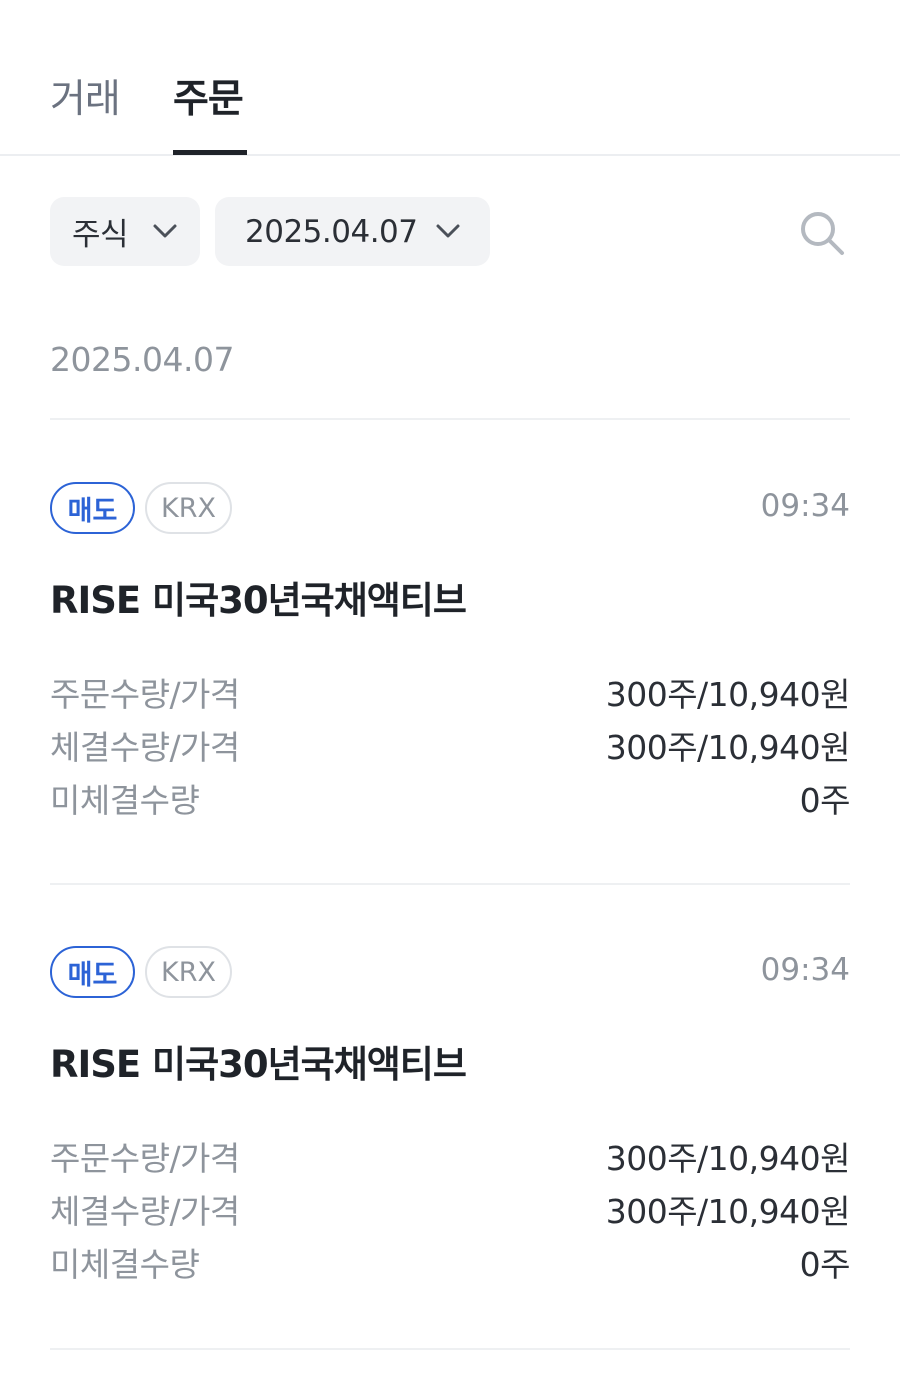  What do you see at coordinates (210, 152) in the screenshot?
I see `active-tab-indicator` at bounding box center [210, 152].